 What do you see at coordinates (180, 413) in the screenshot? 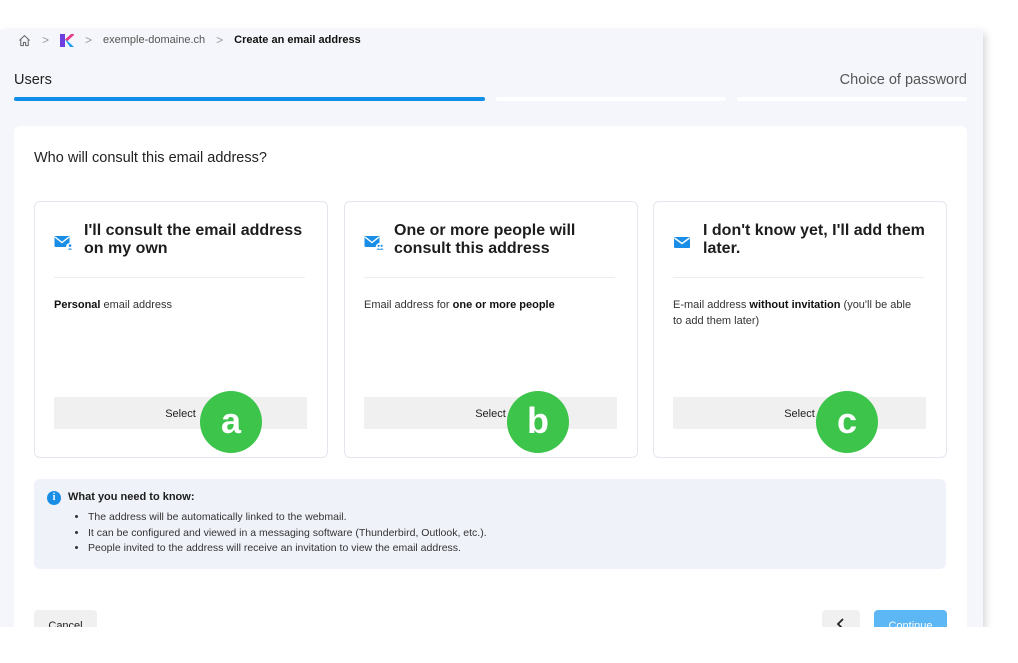
I see `select-own-button: Select` at bounding box center [180, 413].